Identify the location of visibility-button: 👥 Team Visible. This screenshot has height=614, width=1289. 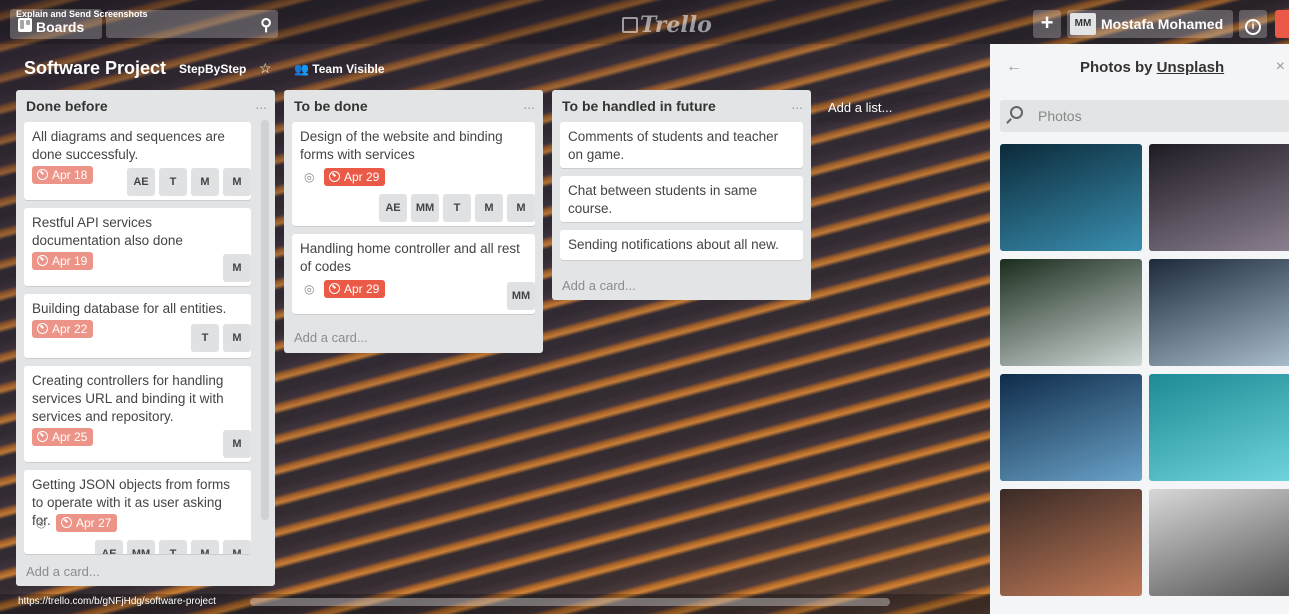
(339, 69).